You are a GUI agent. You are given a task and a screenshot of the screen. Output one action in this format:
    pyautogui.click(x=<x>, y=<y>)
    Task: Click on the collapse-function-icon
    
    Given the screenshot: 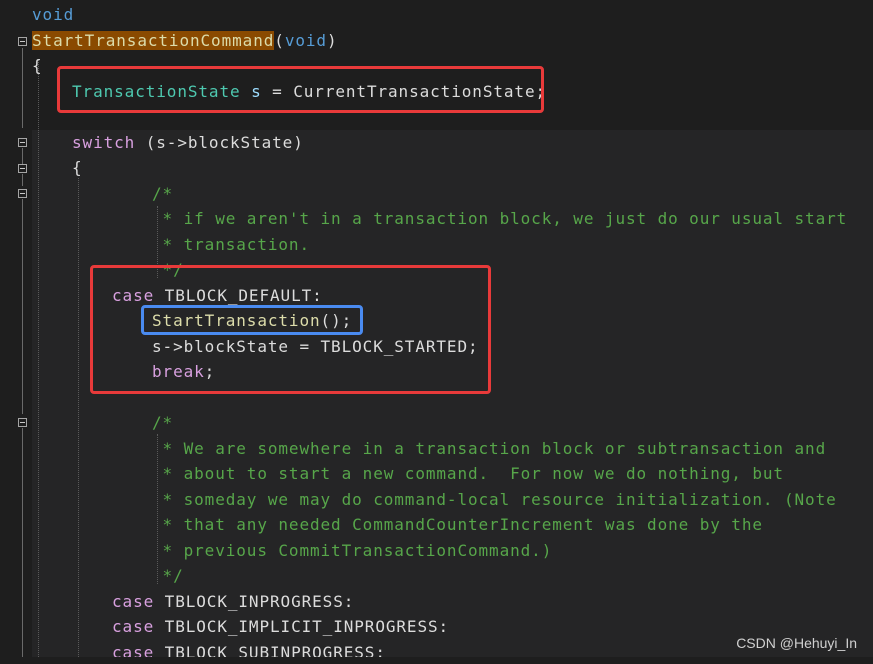 What is the action you would take?
    pyautogui.click(x=22, y=41)
    